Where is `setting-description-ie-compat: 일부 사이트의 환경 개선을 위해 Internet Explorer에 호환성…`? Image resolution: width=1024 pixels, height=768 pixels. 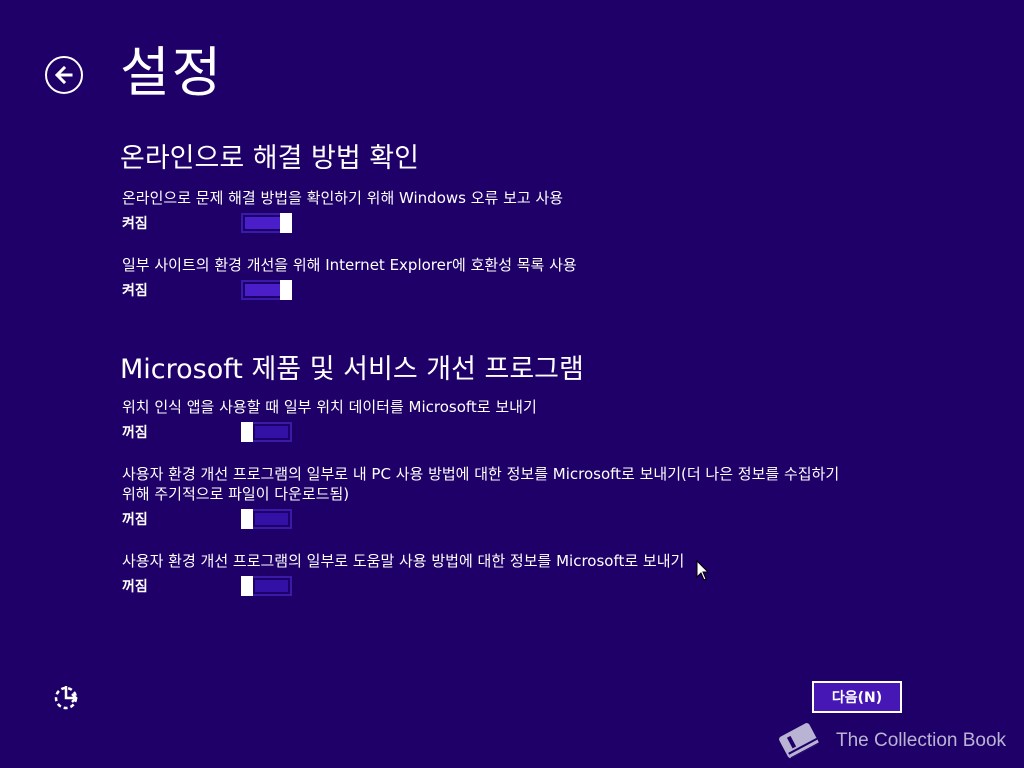
setting-description-ie-compat: 일부 사이트의 환경 개선을 위해 Internet Explorer에 호환성… is located at coordinates (349, 265).